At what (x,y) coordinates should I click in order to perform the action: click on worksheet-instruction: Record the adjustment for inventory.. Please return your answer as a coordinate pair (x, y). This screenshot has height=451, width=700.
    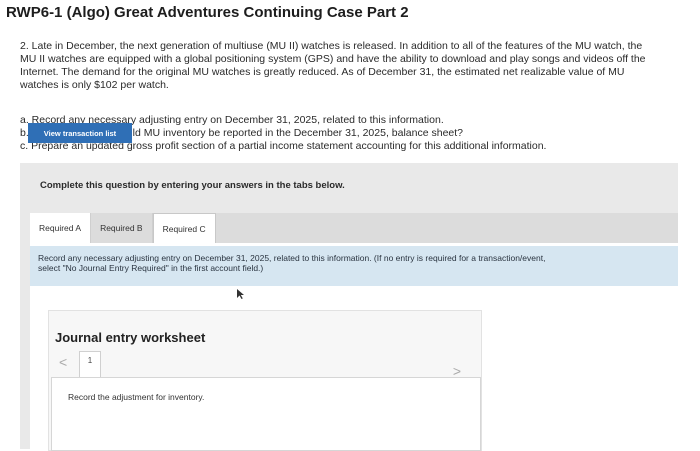
    Looking at the image, I should click on (136, 397).